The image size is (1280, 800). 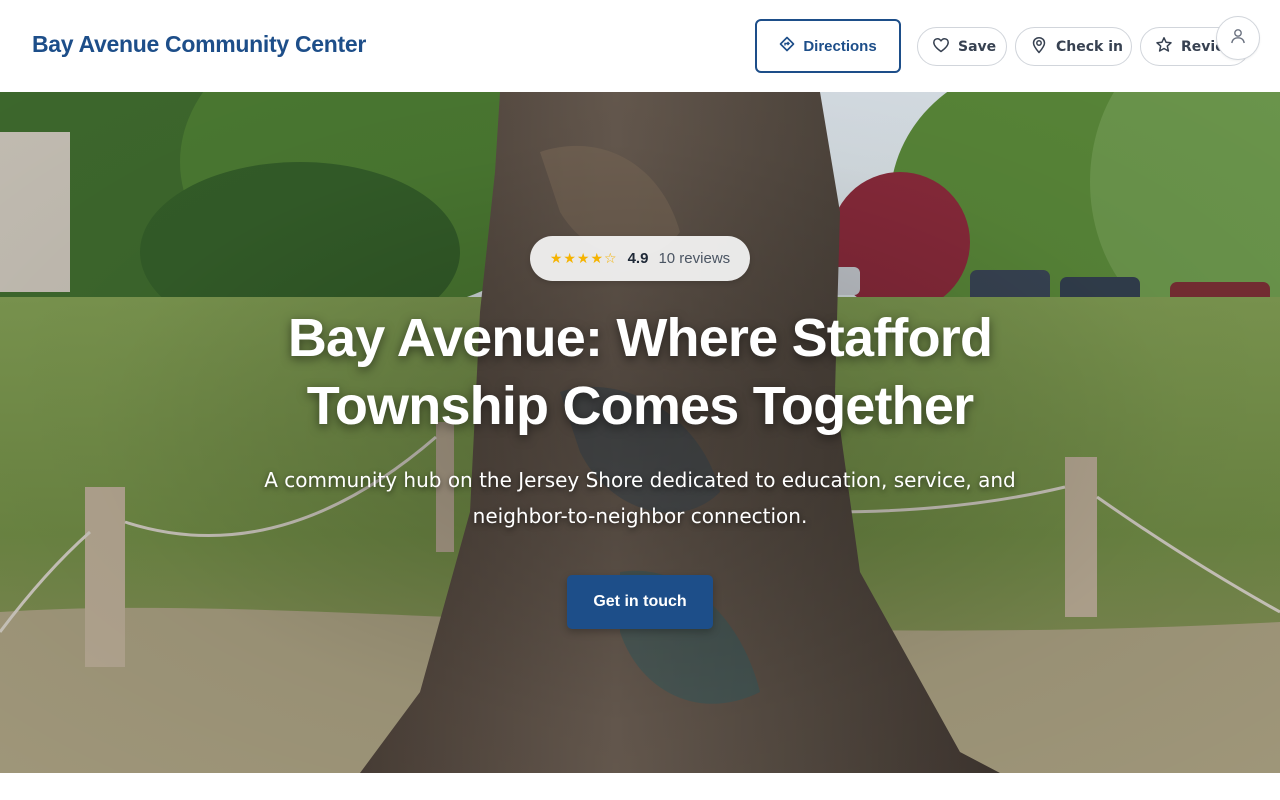 I want to click on rating-stars: ★★★★☆, so click(x=583, y=258).